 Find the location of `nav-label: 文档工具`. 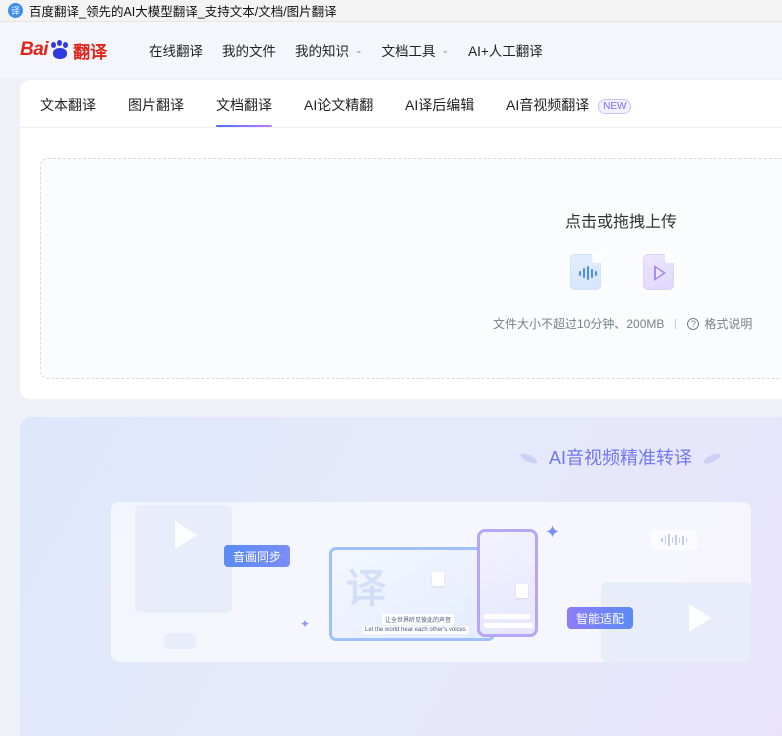

nav-label: 文档工具 is located at coordinates (408, 51).